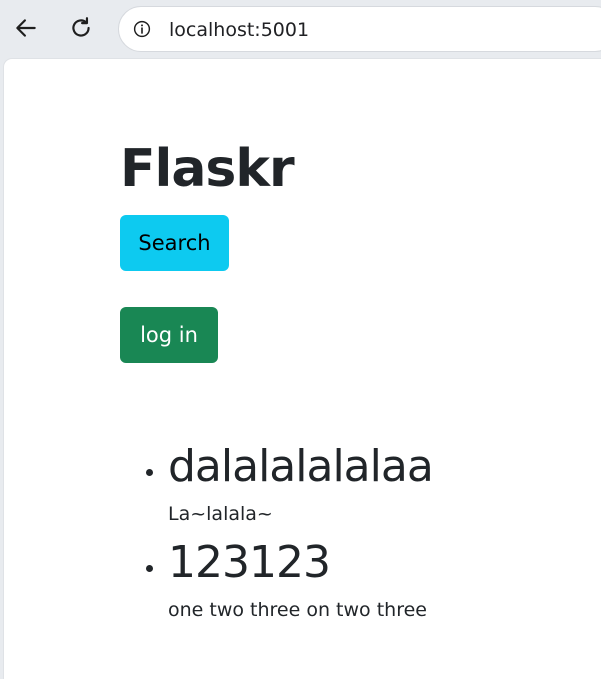  Describe the element at coordinates (239, 30) in the screenshot. I see `url-text: localhost:5001` at that location.